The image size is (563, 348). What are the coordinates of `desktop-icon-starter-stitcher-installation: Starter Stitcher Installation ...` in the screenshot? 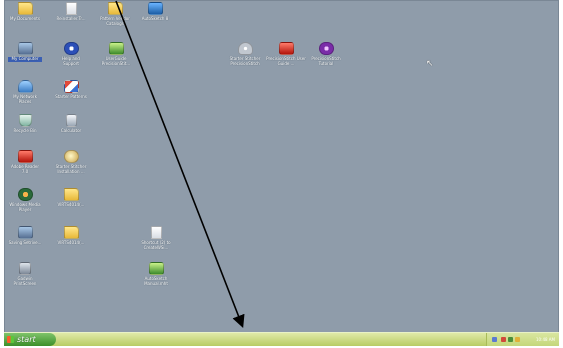 It's located at (71, 162).